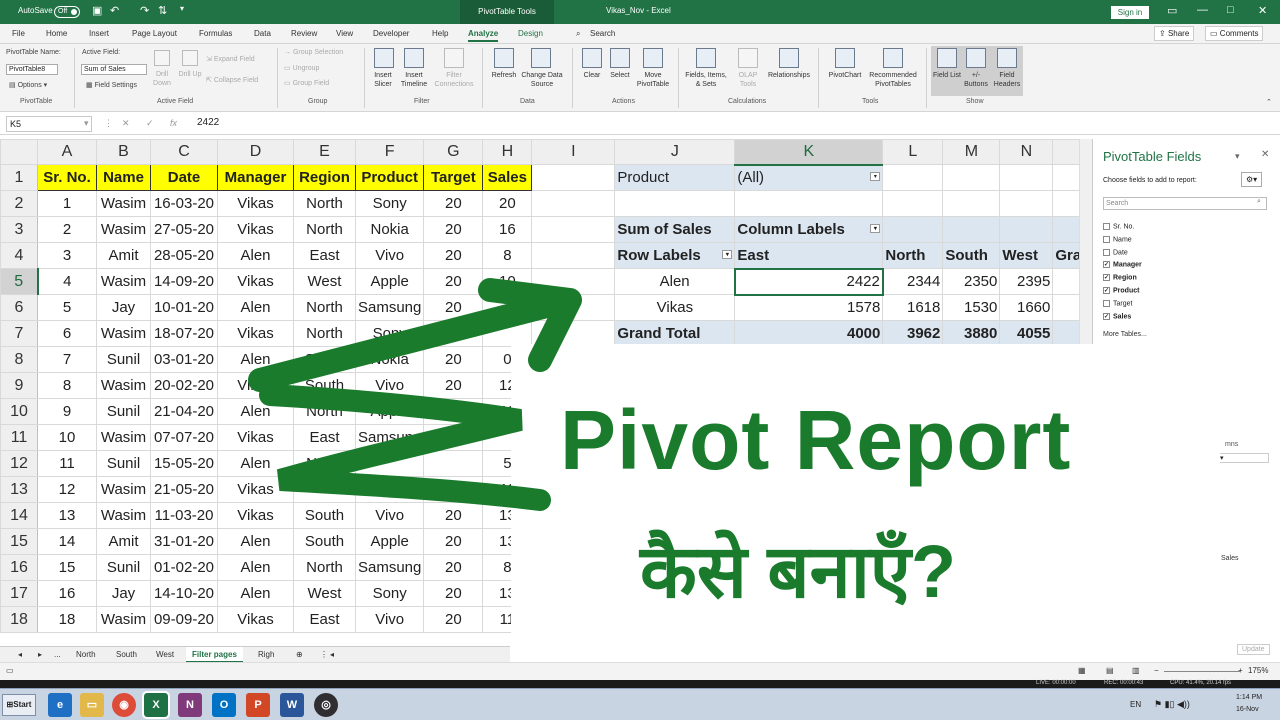 Image resolution: width=1280 pixels, height=720 pixels. I want to click on tab-insert: Insert, so click(99, 33).